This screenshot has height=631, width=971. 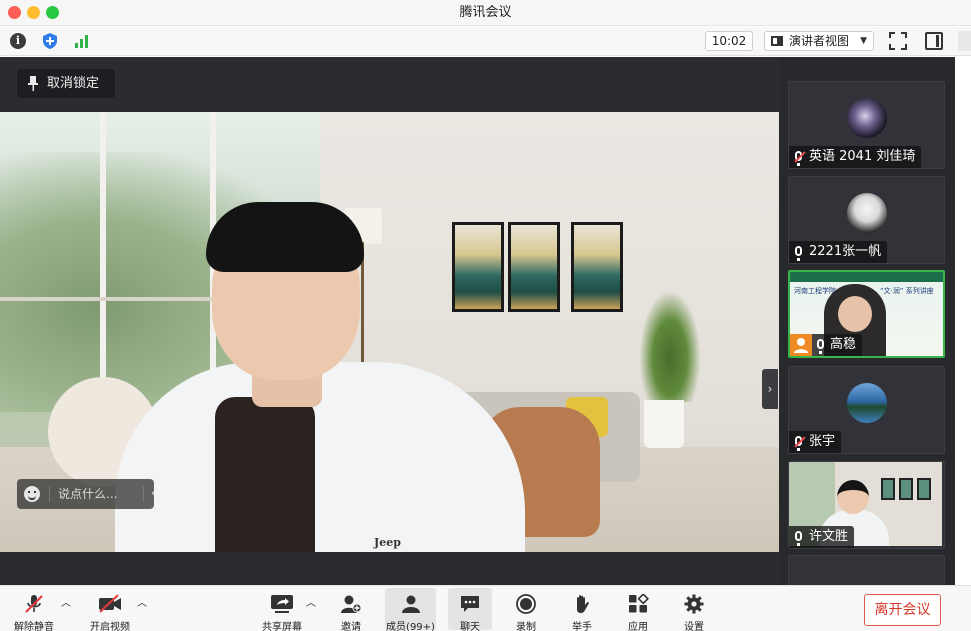 What do you see at coordinates (853, 497) in the screenshot?
I see `participant-face` at bounding box center [853, 497].